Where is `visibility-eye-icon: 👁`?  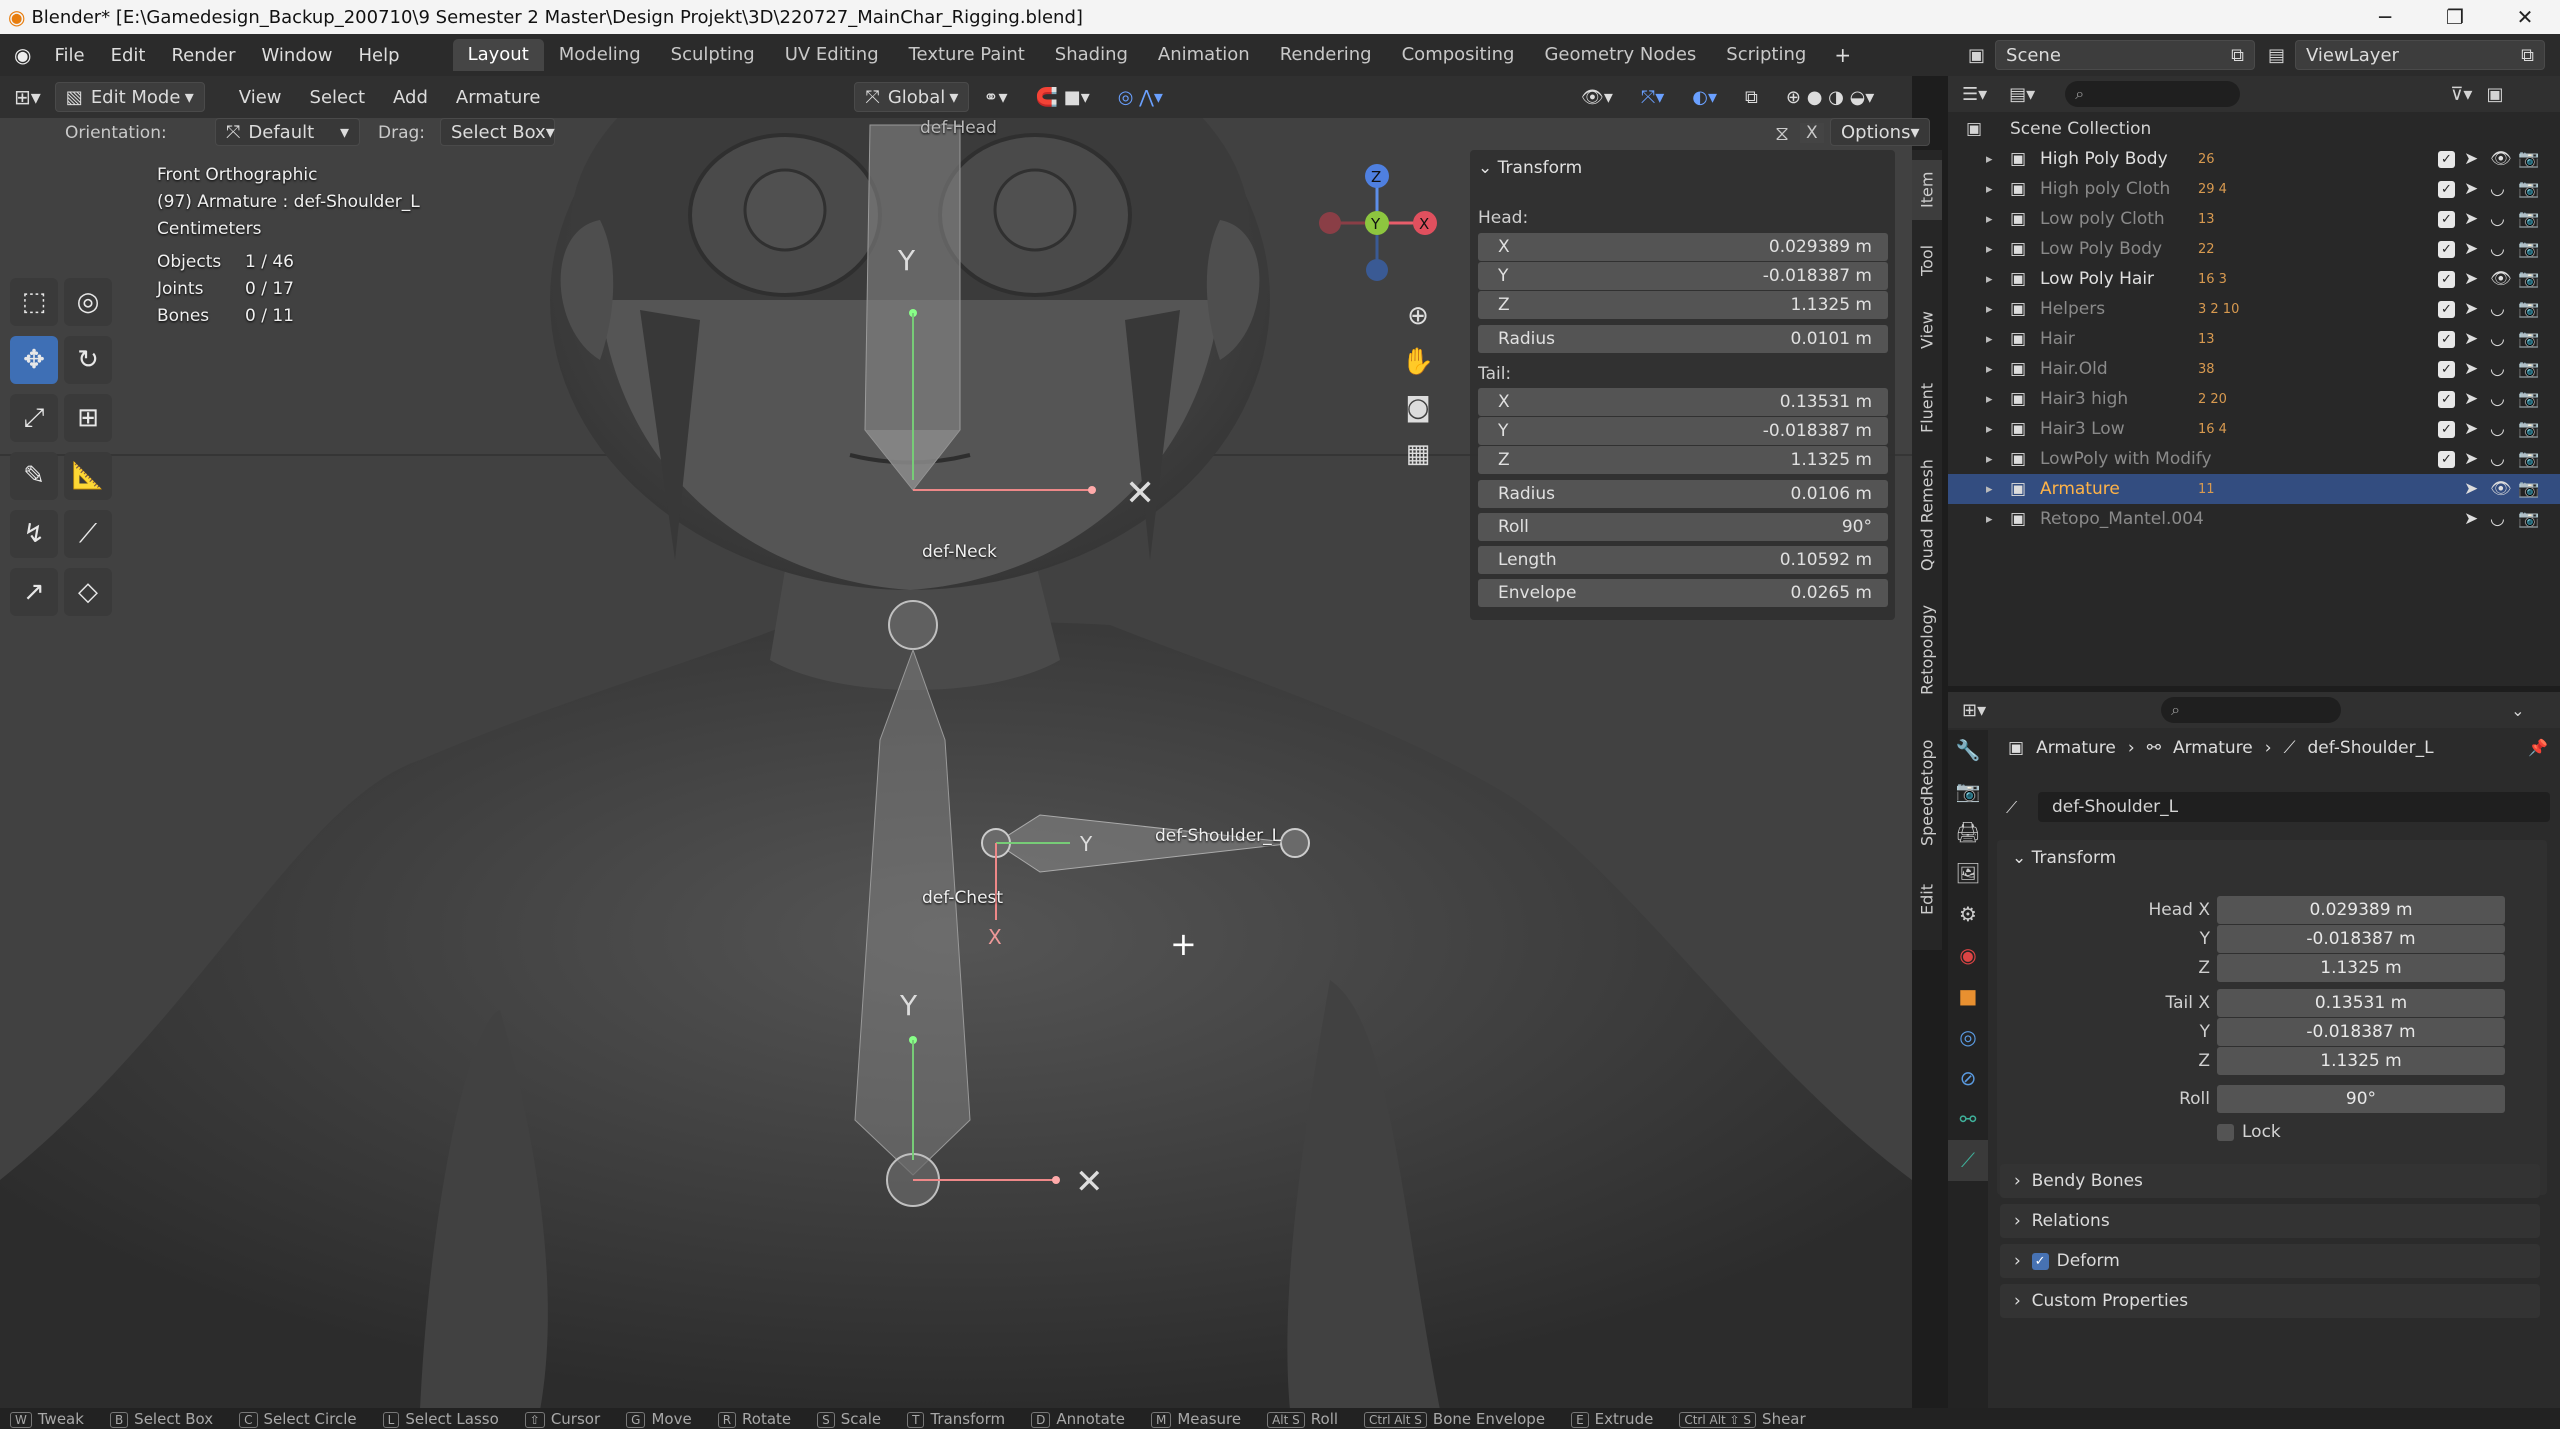 visibility-eye-icon: 👁 is located at coordinates (2501, 489).